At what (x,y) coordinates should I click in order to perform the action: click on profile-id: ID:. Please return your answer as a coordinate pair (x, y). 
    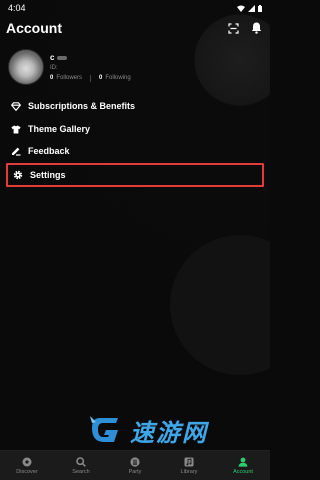
    Looking at the image, I should click on (54, 67).